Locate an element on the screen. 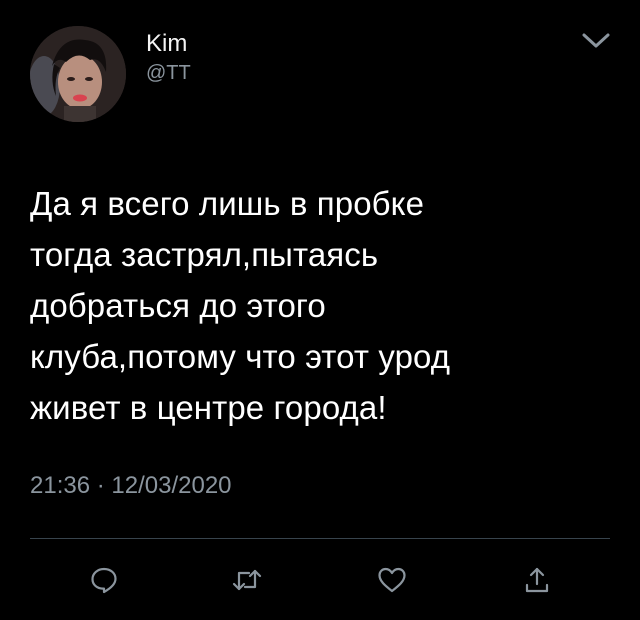 Image resolution: width=640 pixels, height=620 pixels. tweet-text-line: добраться до этого is located at coordinates (178, 305).